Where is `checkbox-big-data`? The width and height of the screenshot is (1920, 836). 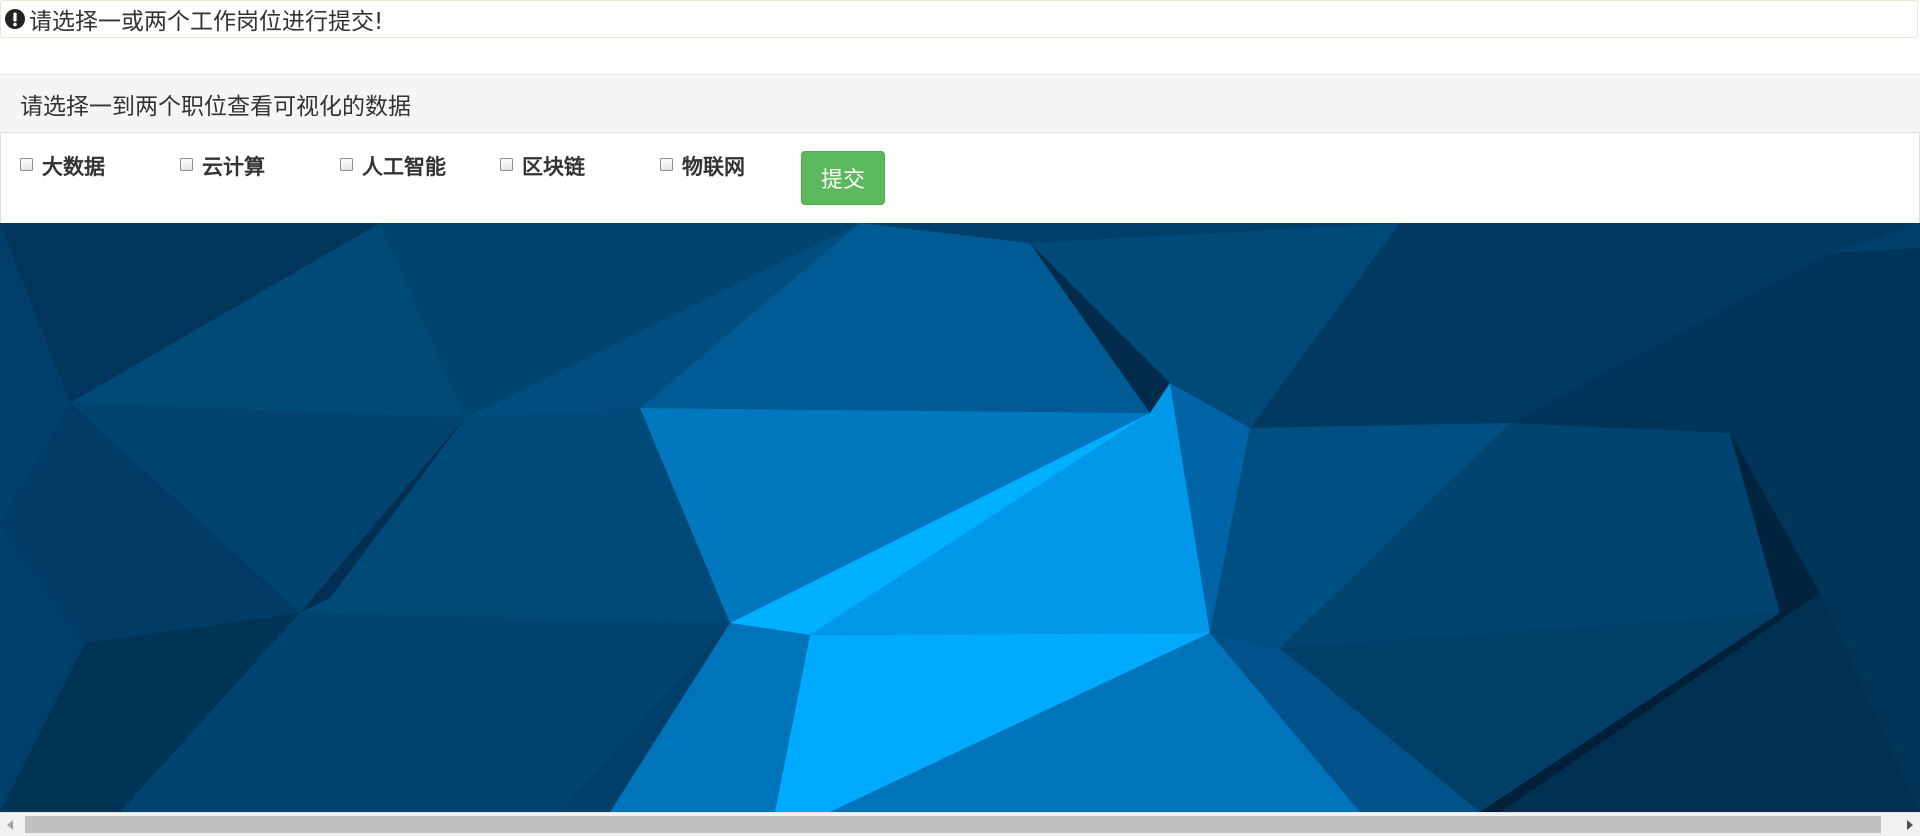 checkbox-big-data is located at coordinates (26, 164).